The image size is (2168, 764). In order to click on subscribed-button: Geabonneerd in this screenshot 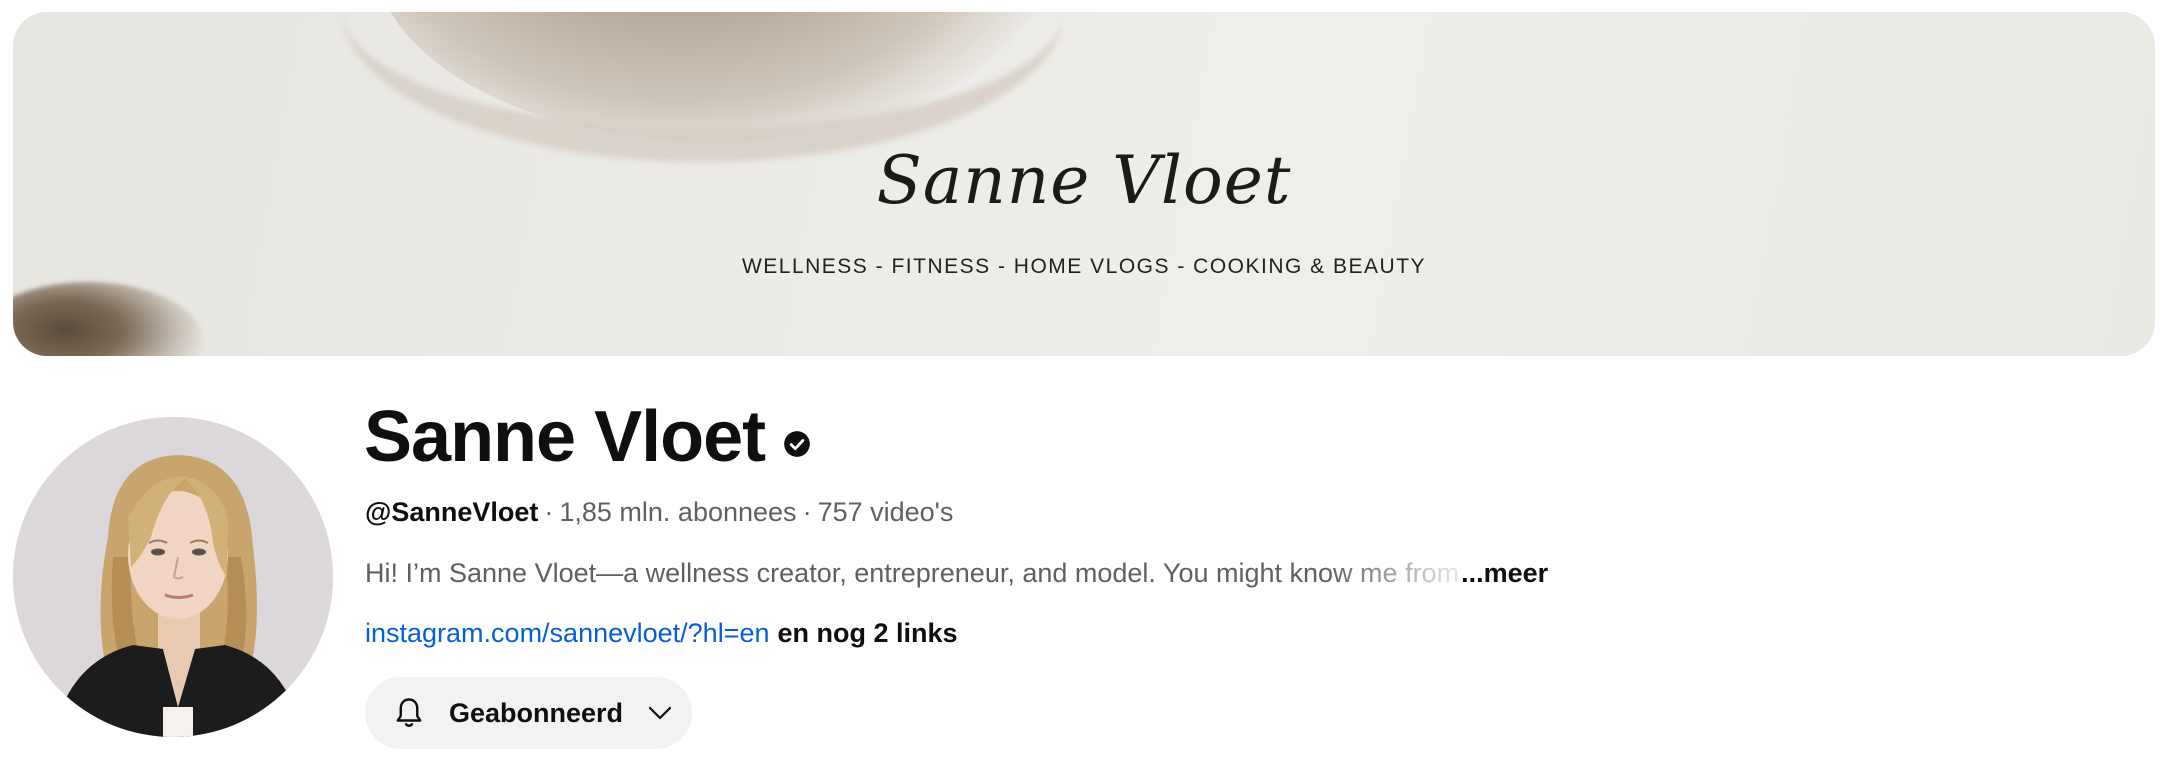, I will do `click(528, 713)`.